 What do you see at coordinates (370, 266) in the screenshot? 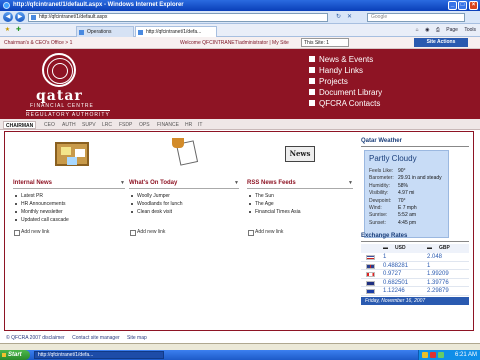
I see `uk-flag-icon` at bounding box center [370, 266].